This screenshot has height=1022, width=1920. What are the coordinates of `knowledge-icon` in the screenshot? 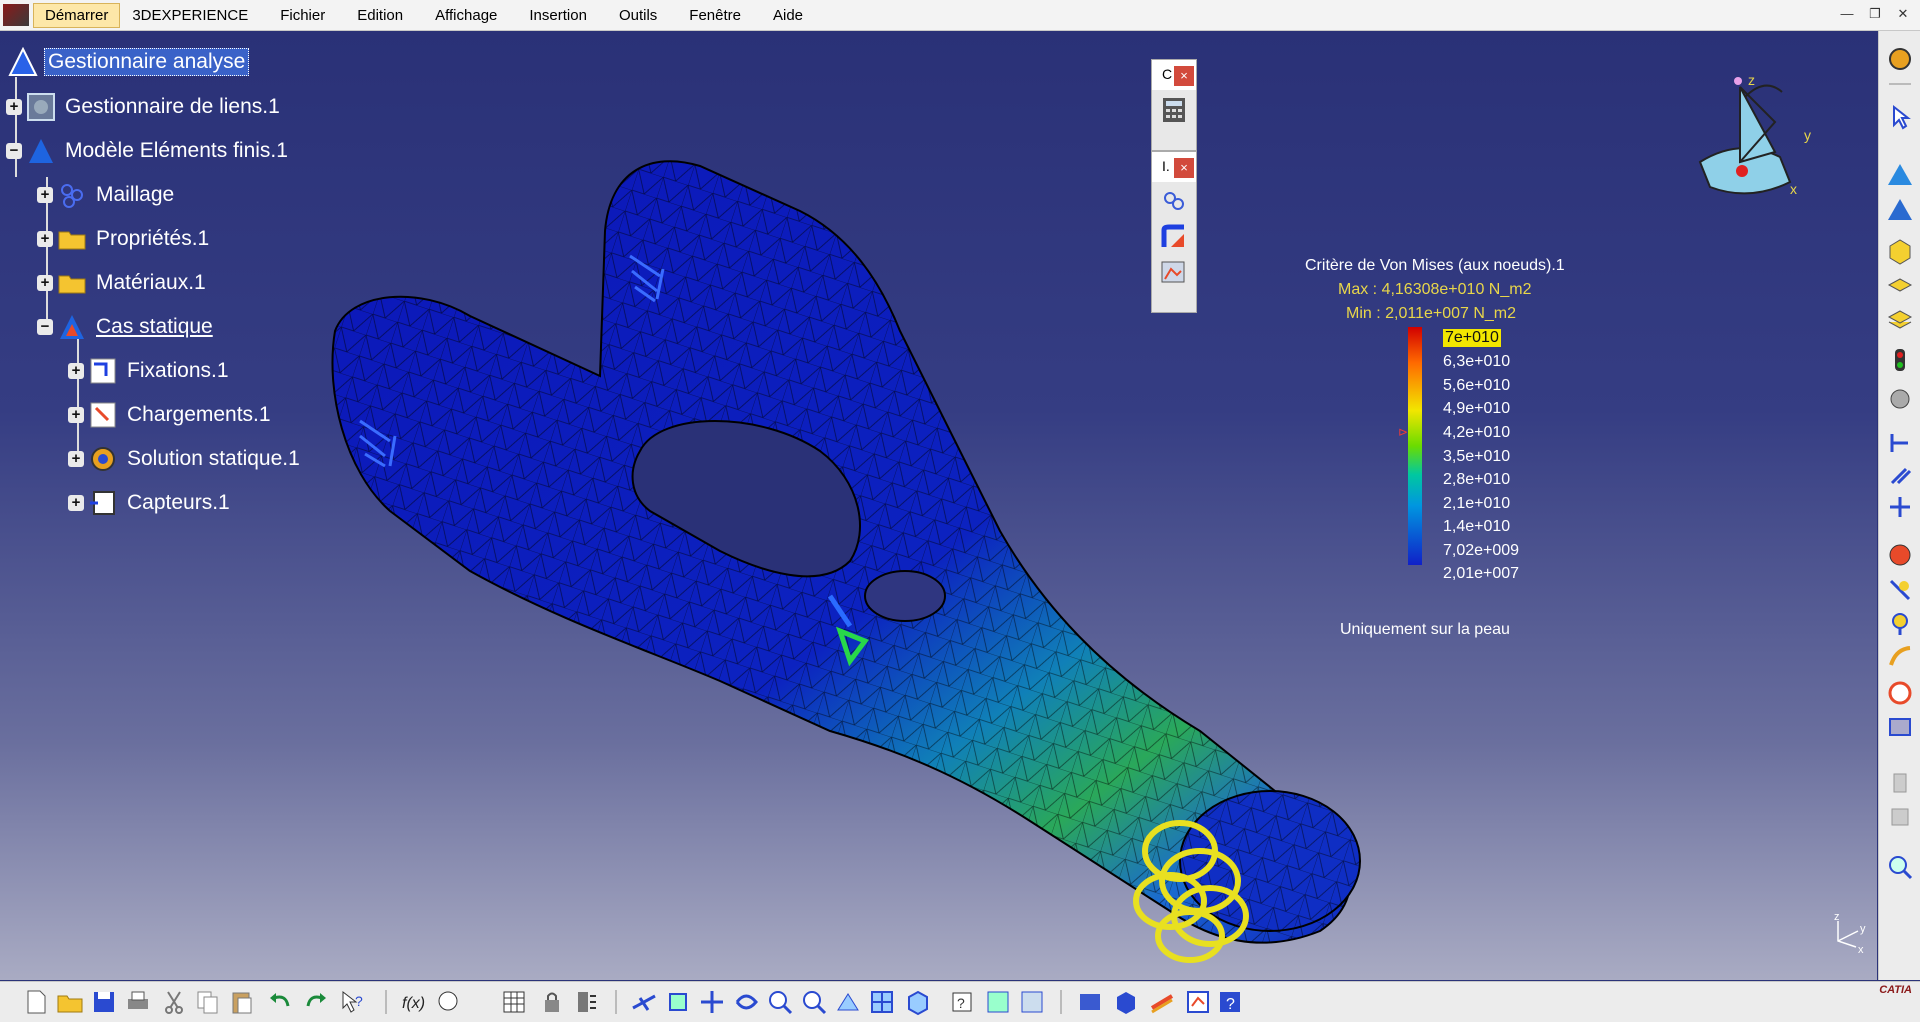 It's located at (448, 1002).